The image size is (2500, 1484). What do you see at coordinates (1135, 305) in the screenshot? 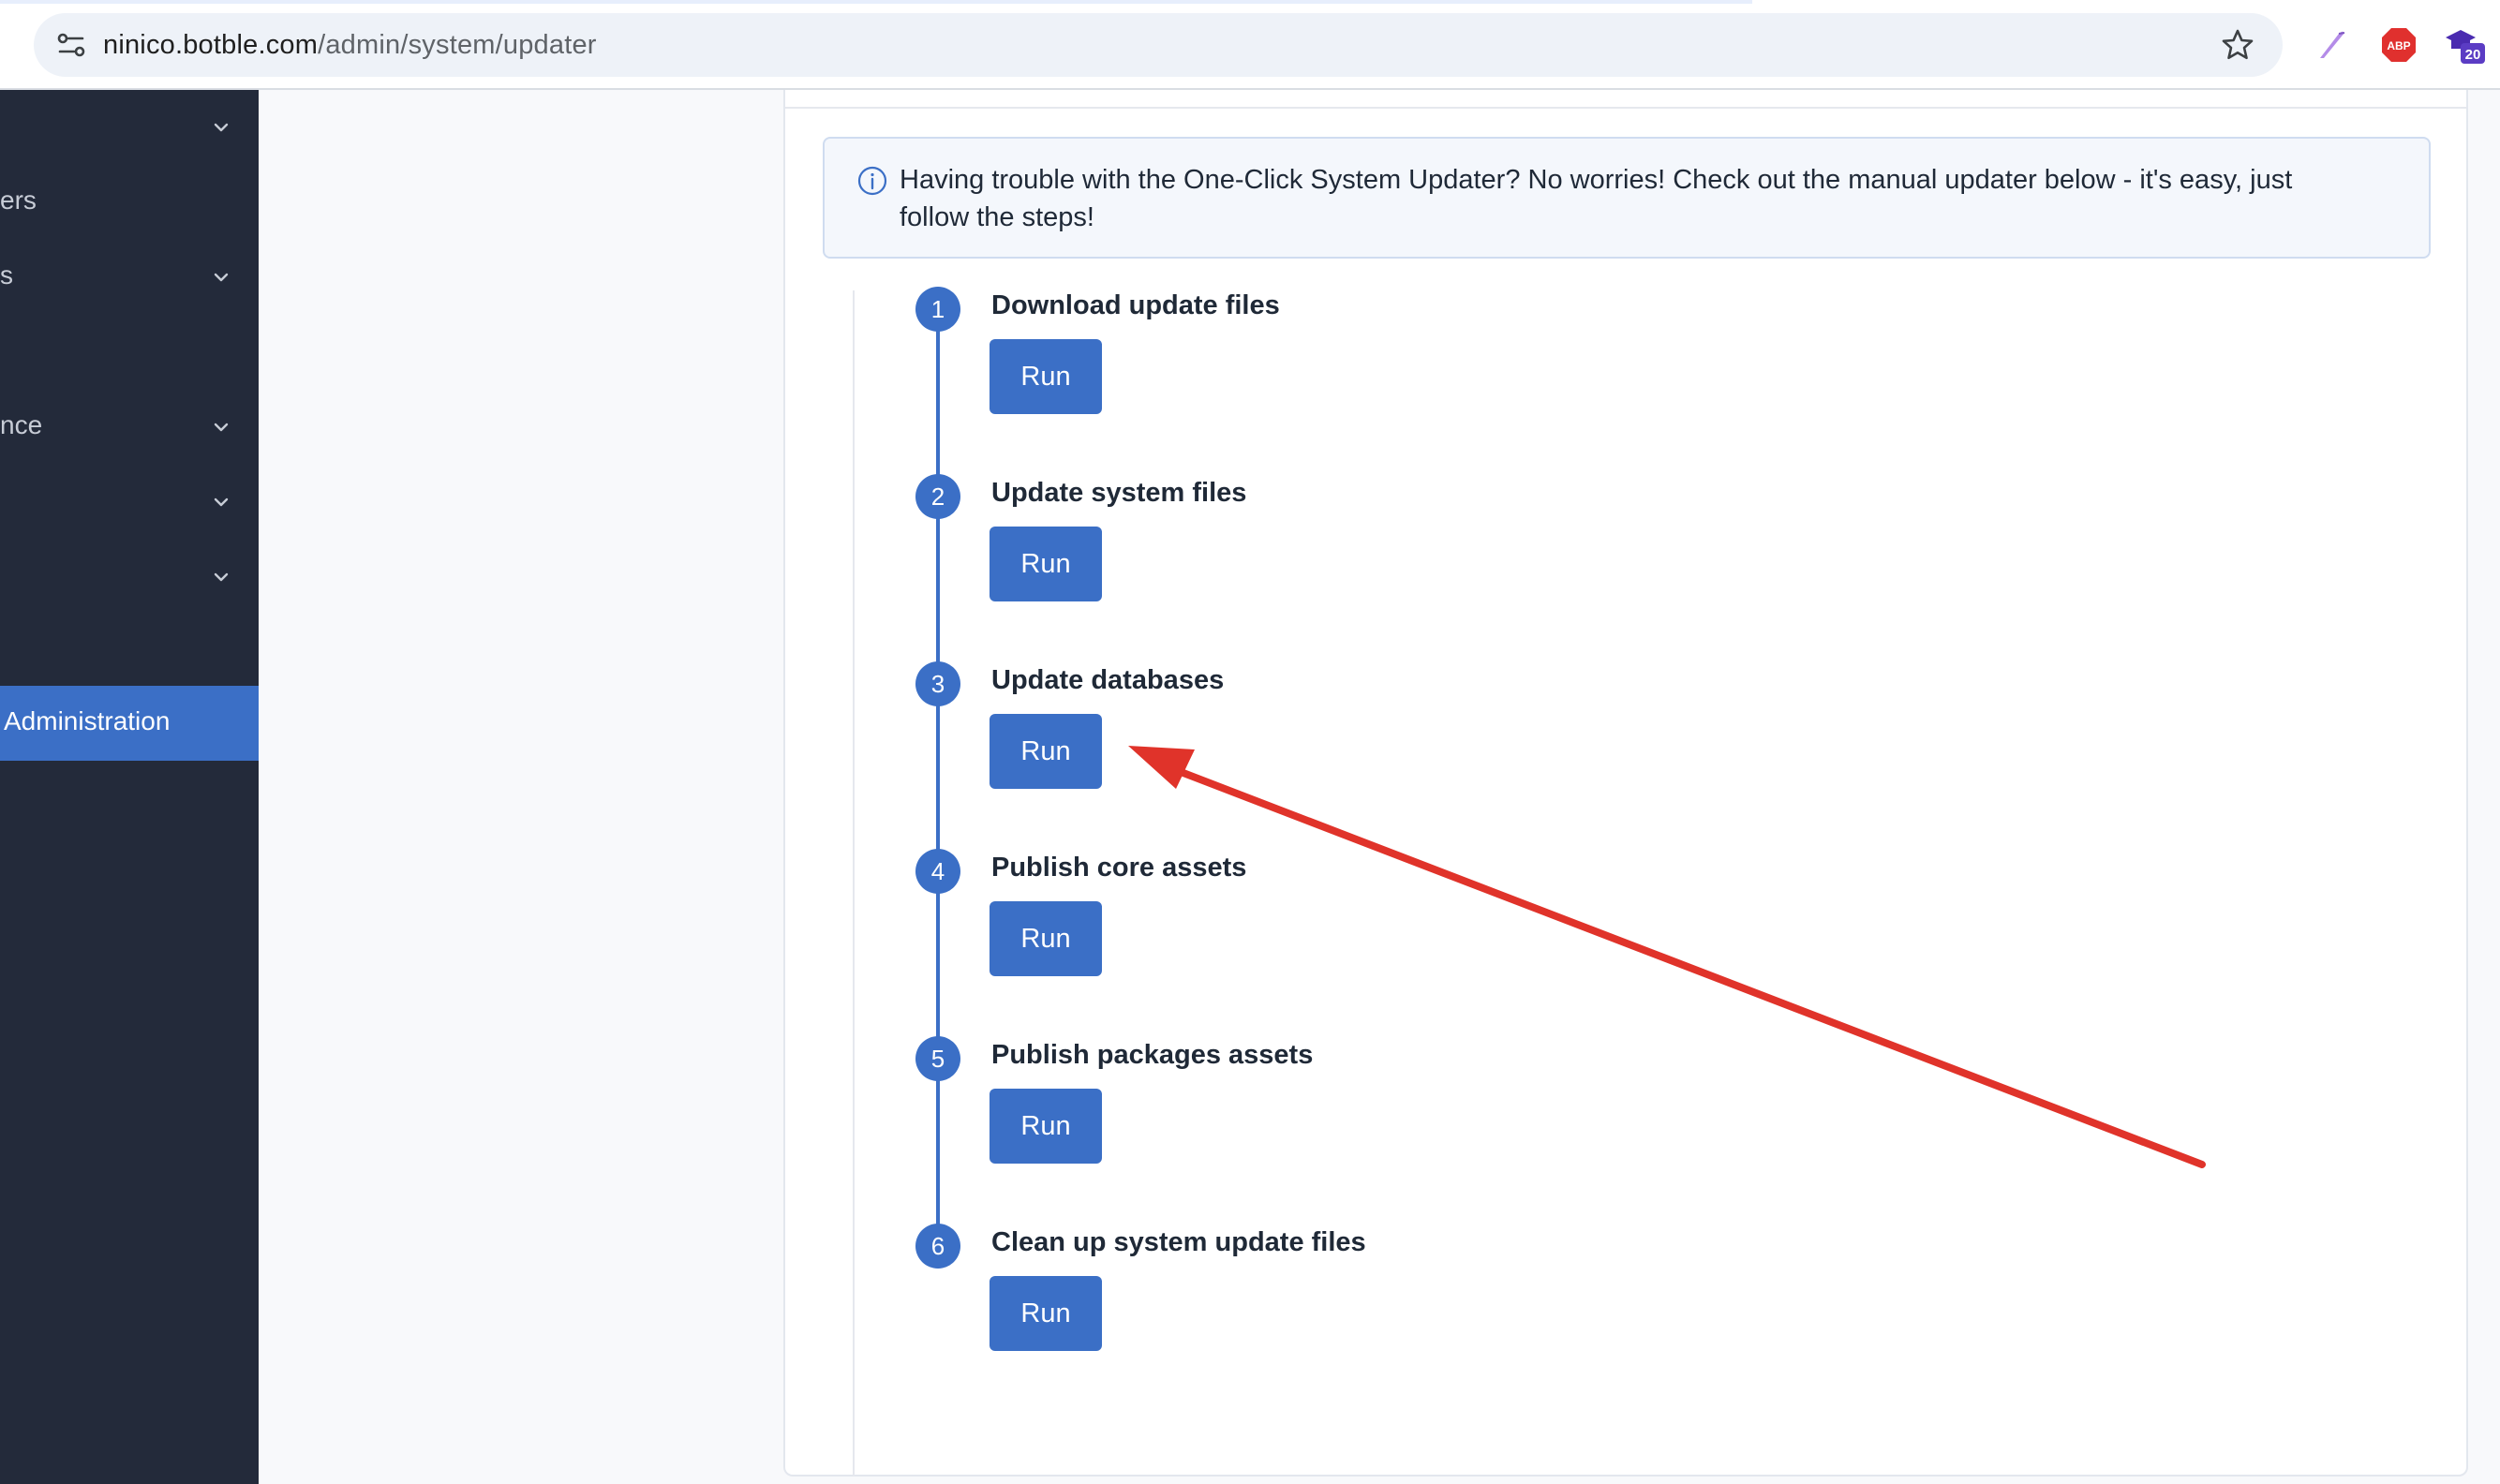
I see `step-title: Download update files` at bounding box center [1135, 305].